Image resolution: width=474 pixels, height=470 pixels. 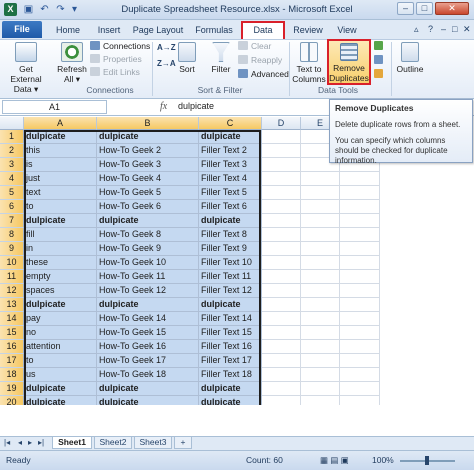 What do you see at coordinates (320, 389) in the screenshot?
I see `cell-e19` at bounding box center [320, 389].